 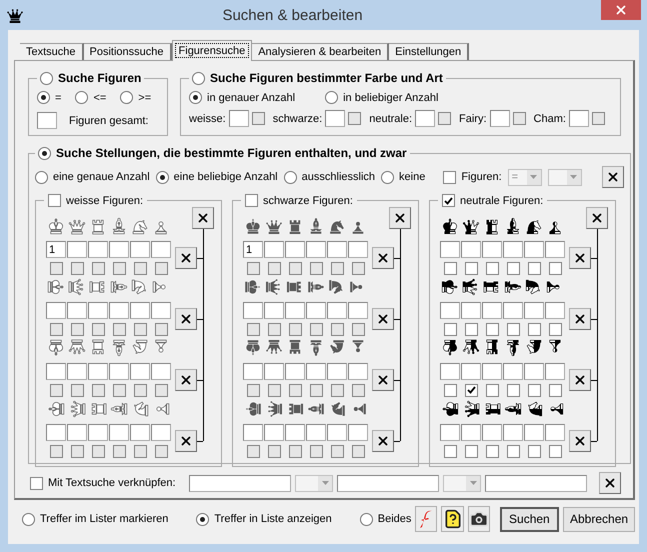 I want to click on tab: Einstellungen, so click(x=429, y=51).